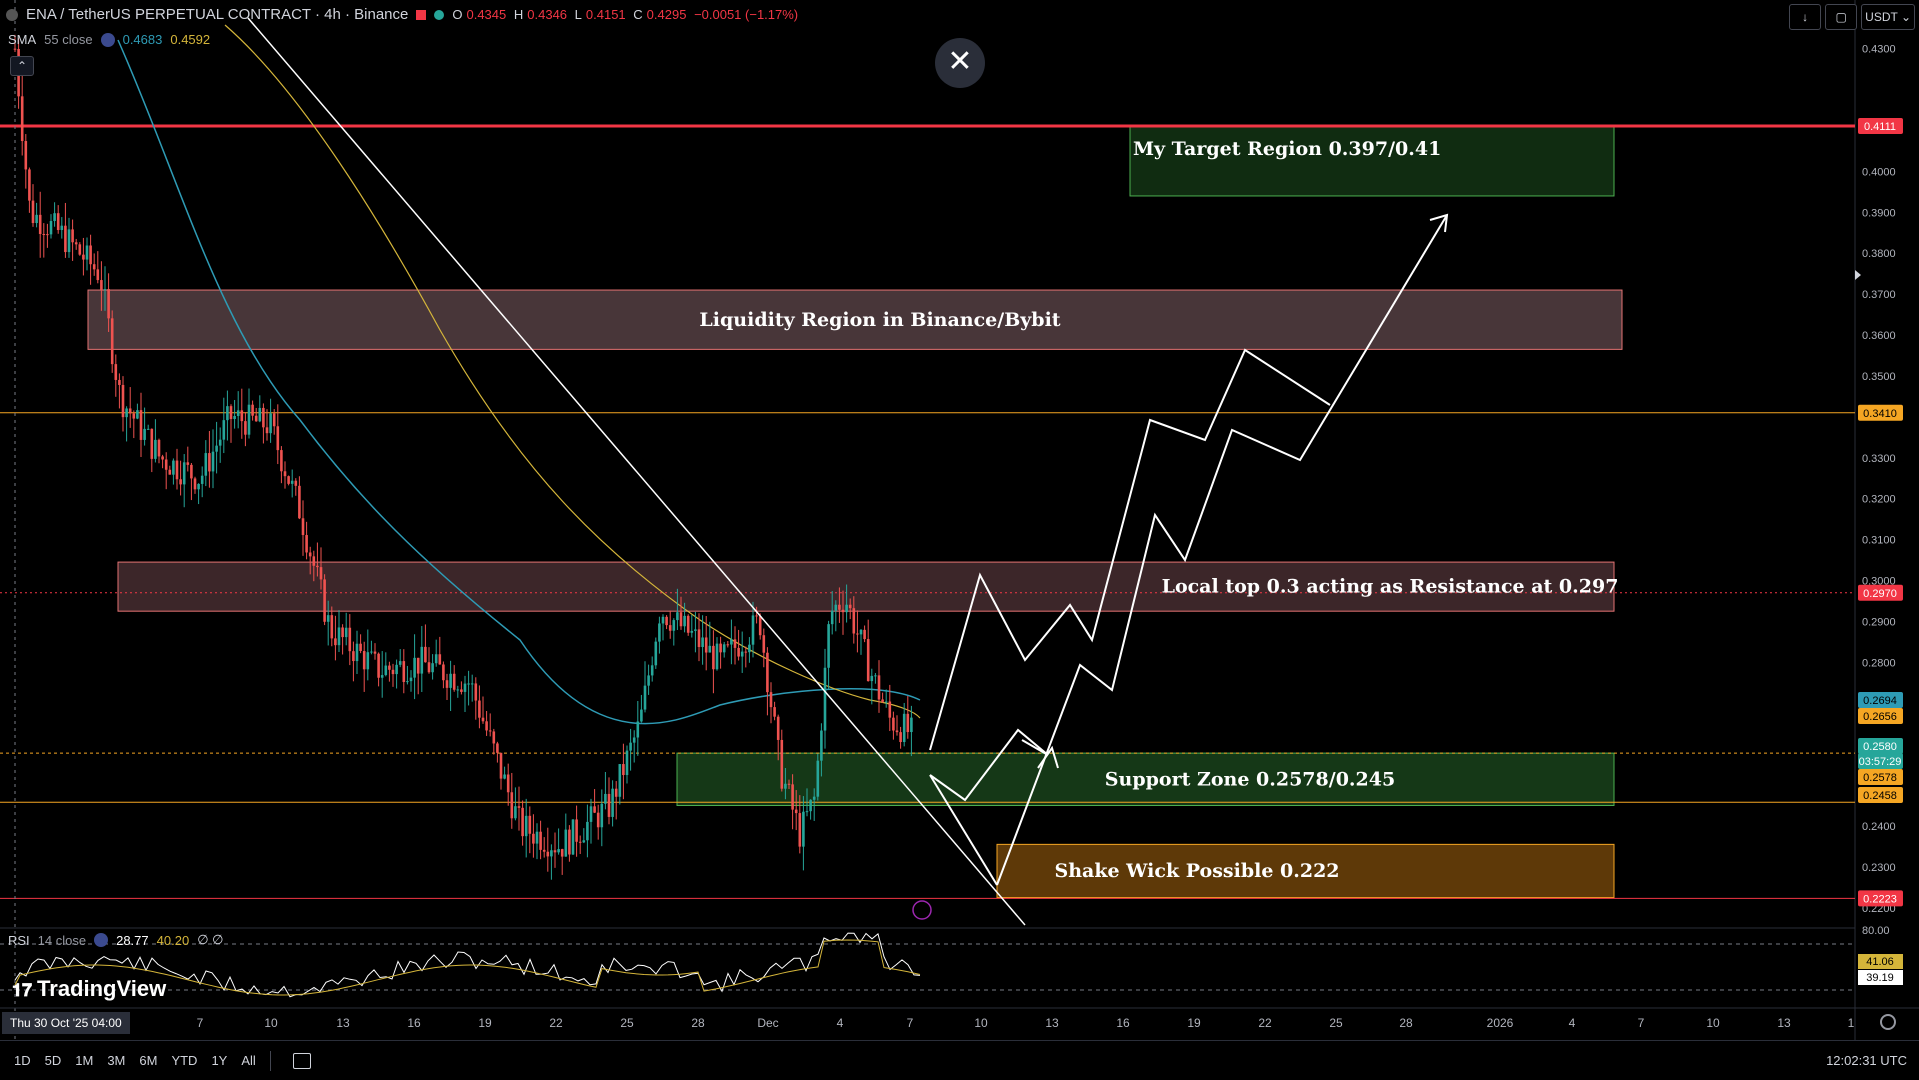 This screenshot has width=1919, height=1080. I want to click on x-axis-tick: 25, so click(1336, 1023).